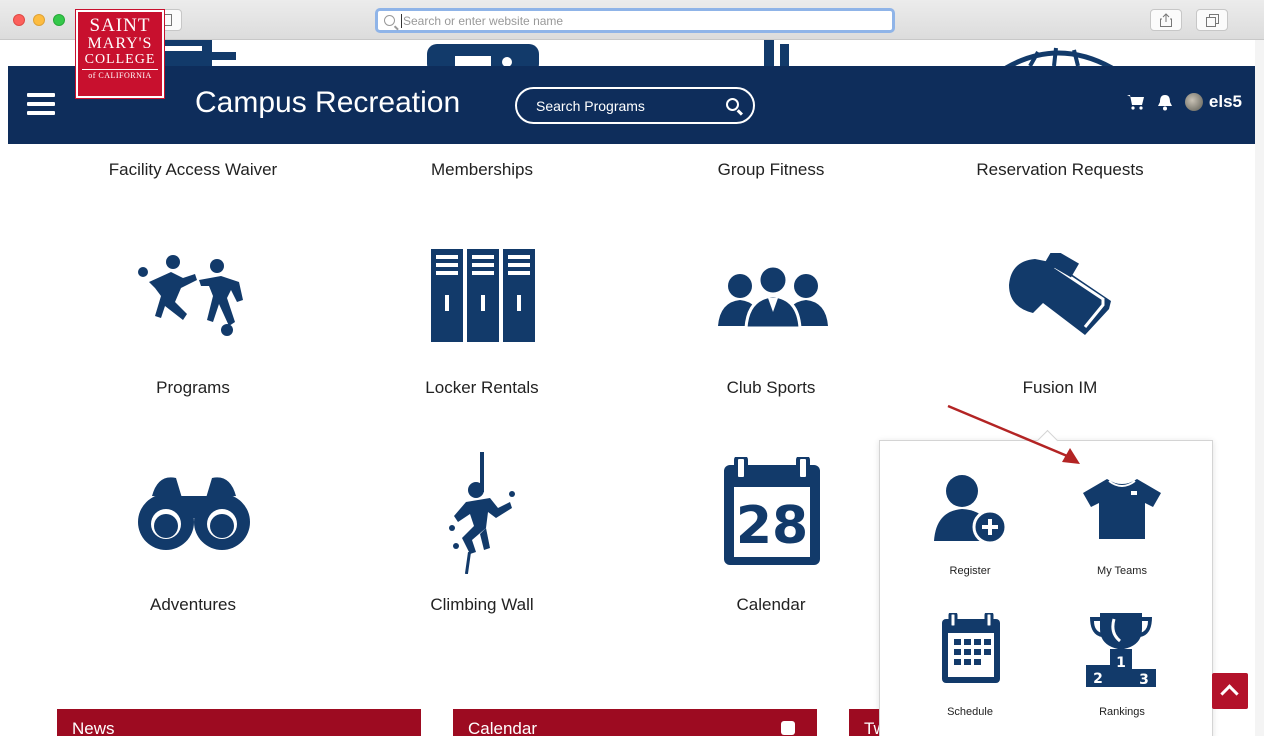  What do you see at coordinates (771, 170) in the screenshot?
I see `tile-label-group-fitness: Group Fitness` at bounding box center [771, 170].